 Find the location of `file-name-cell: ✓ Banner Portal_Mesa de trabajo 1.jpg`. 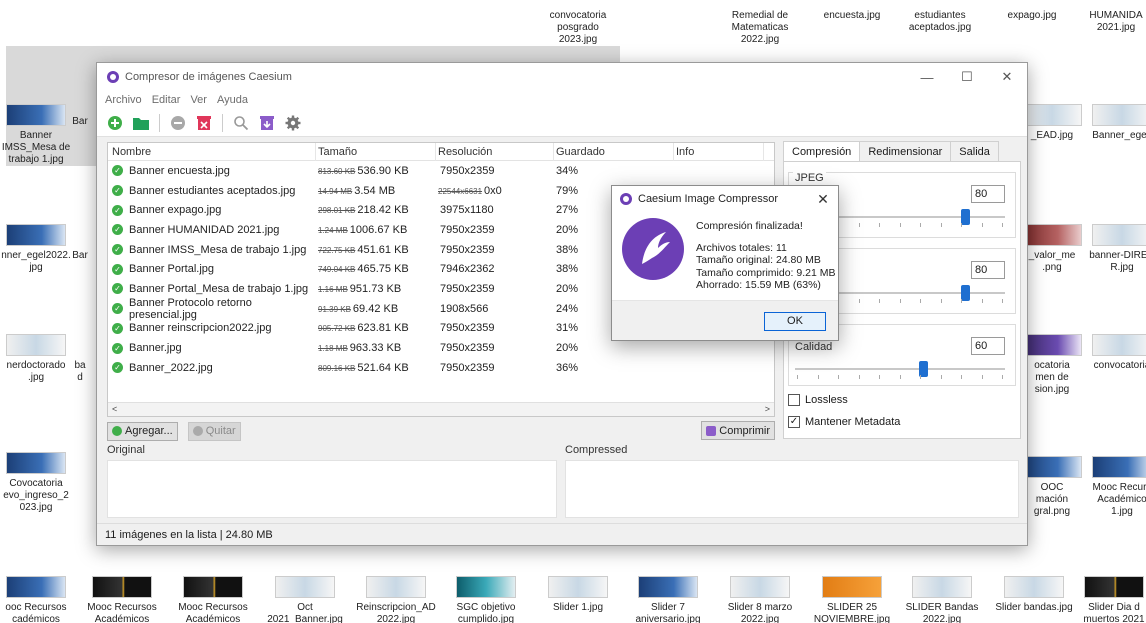

file-name-cell: ✓ Banner Portal_Mesa de trabajo 1.jpg is located at coordinates (212, 289).